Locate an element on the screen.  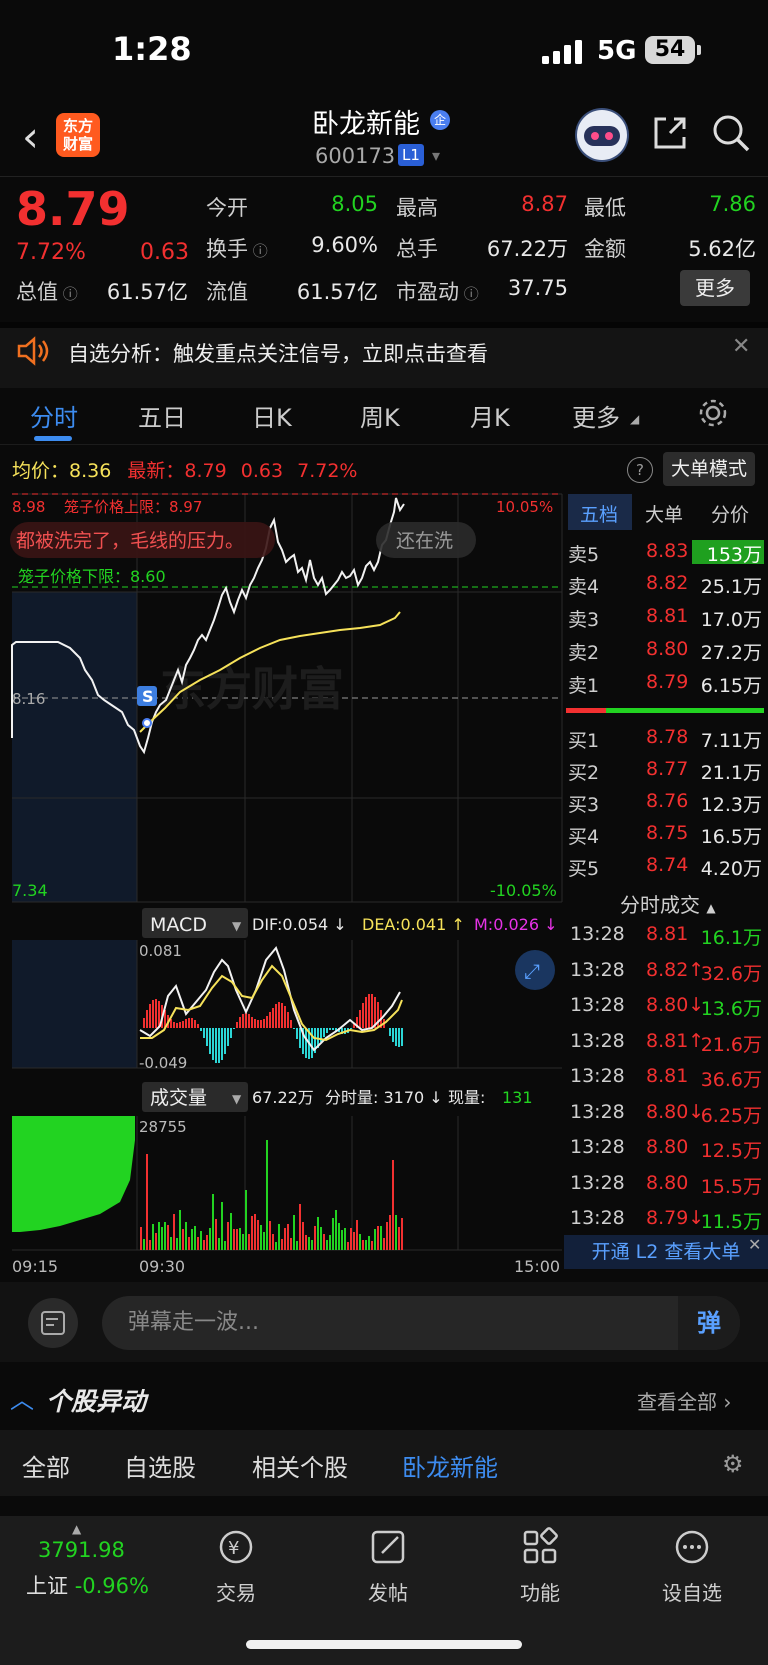
macd-dif: DIF:0.054 ↓ is located at coordinates (299, 924).